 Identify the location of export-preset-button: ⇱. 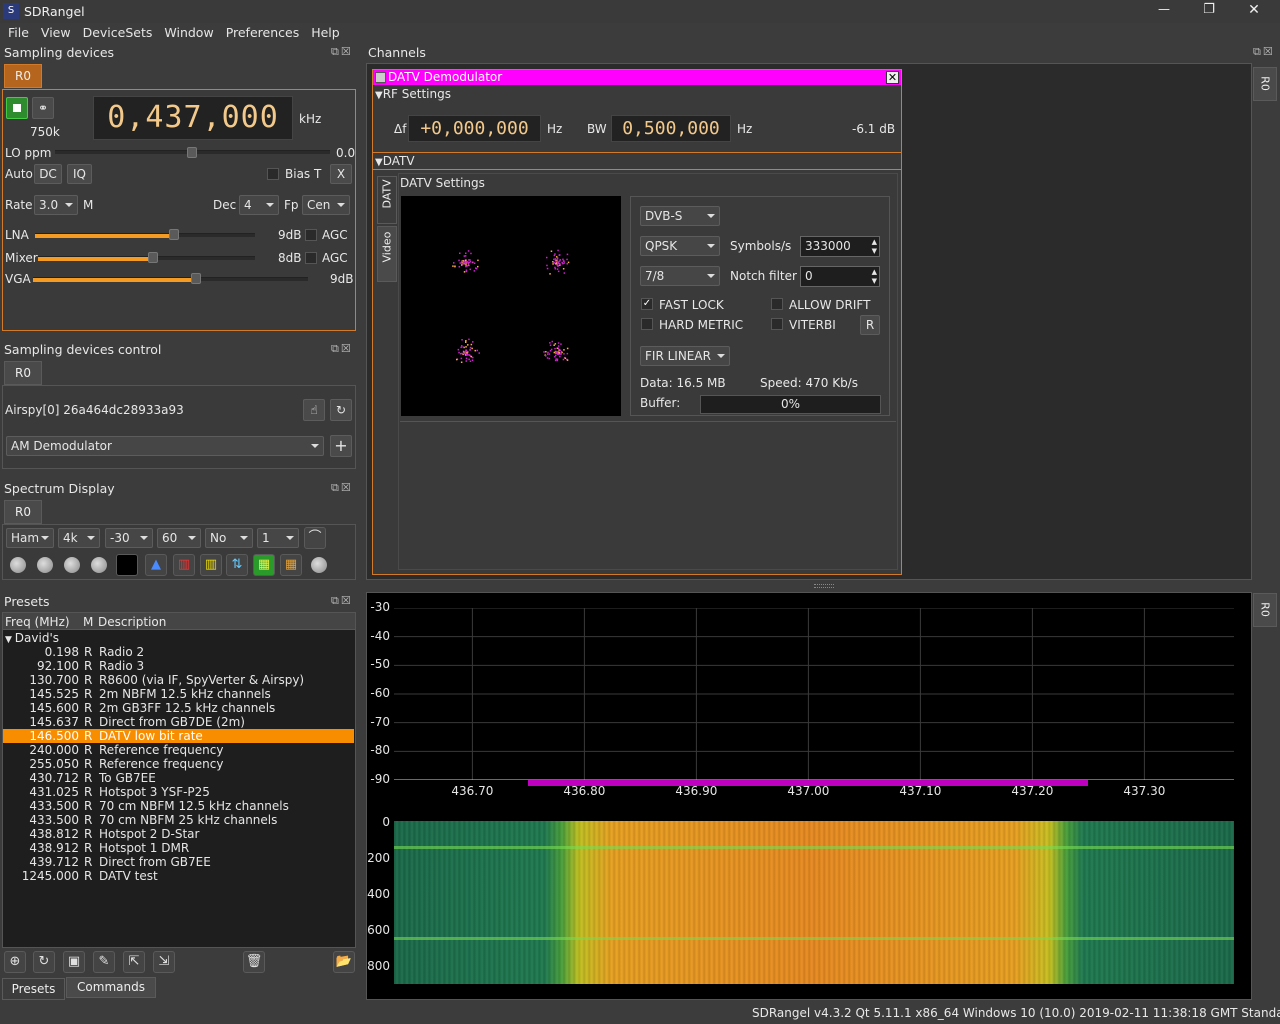
(134, 962).